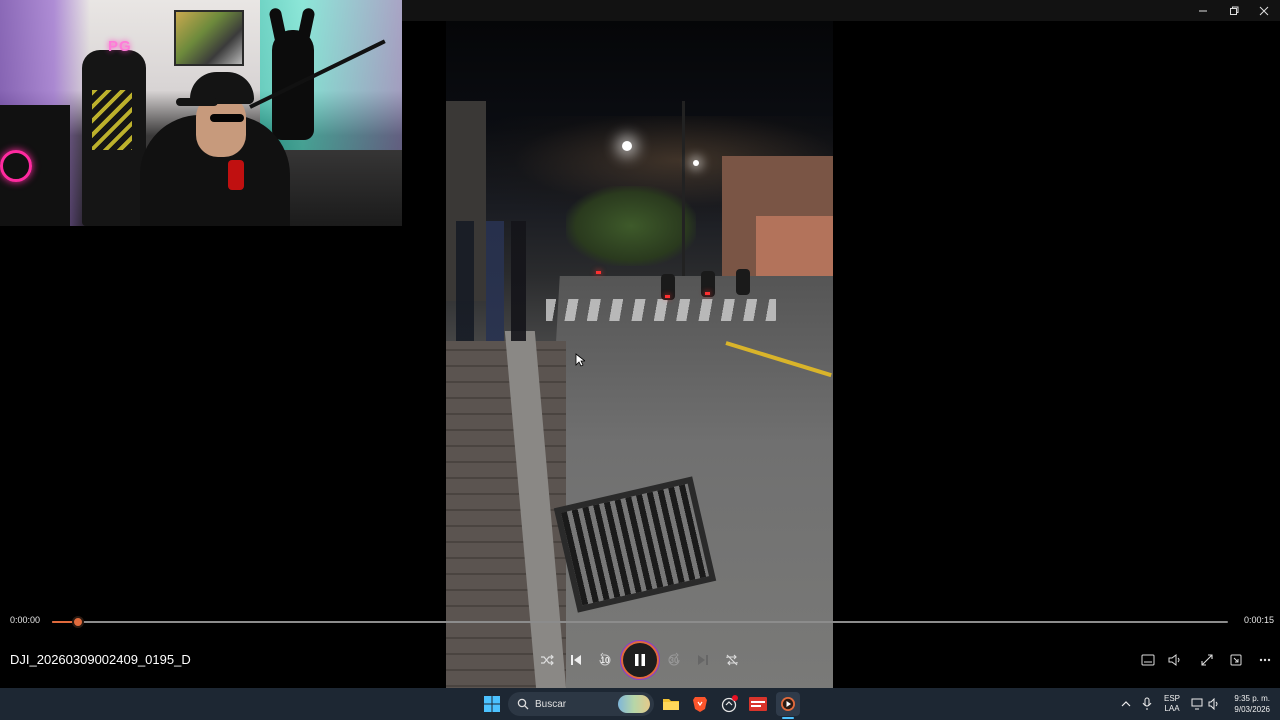 This screenshot has height=720, width=1280. What do you see at coordinates (77, 622) in the screenshot?
I see `seek-bar-thumb` at bounding box center [77, 622].